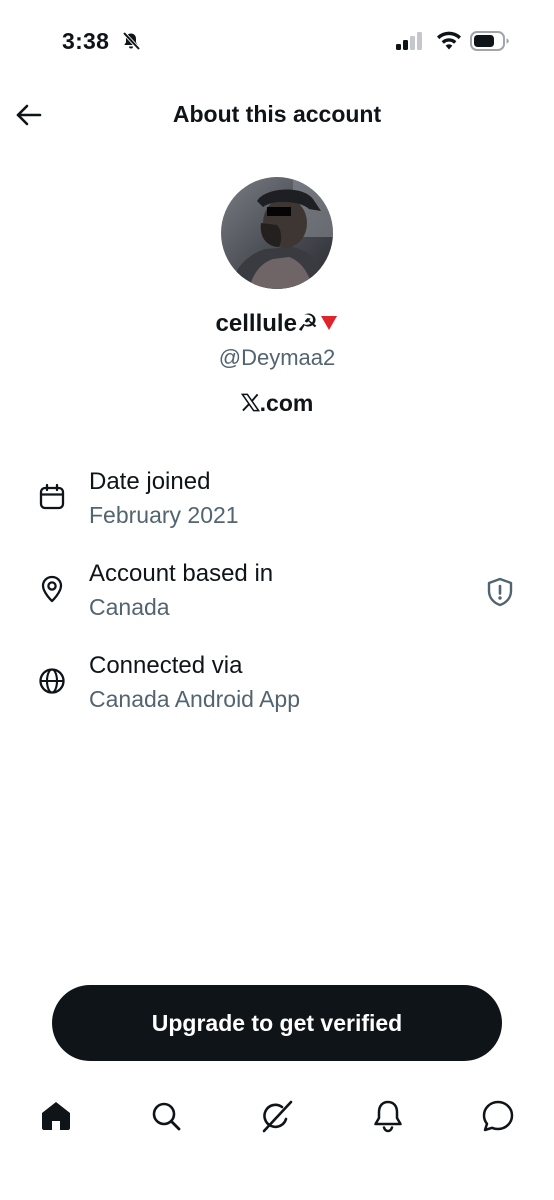 The image size is (554, 1200). What do you see at coordinates (150, 481) in the screenshot?
I see `info-label: Date joined` at bounding box center [150, 481].